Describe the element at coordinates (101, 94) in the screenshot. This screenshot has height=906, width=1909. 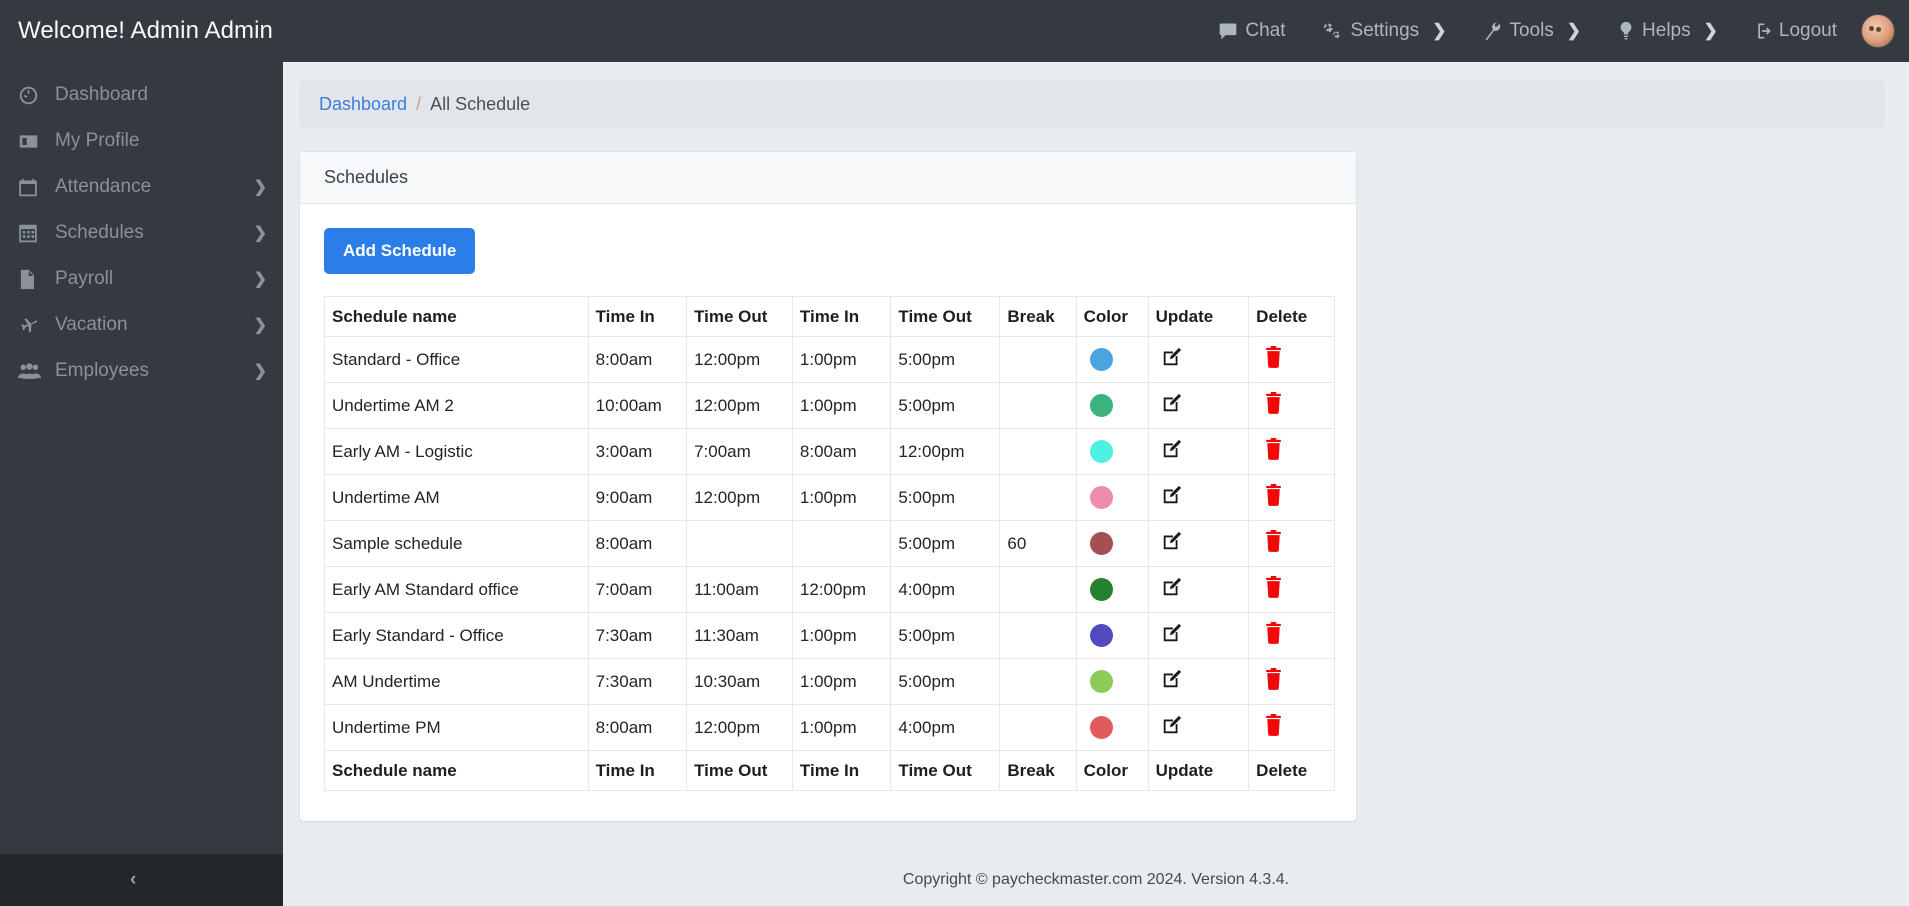
I see `sidebar-item-label: Dashboard` at that location.